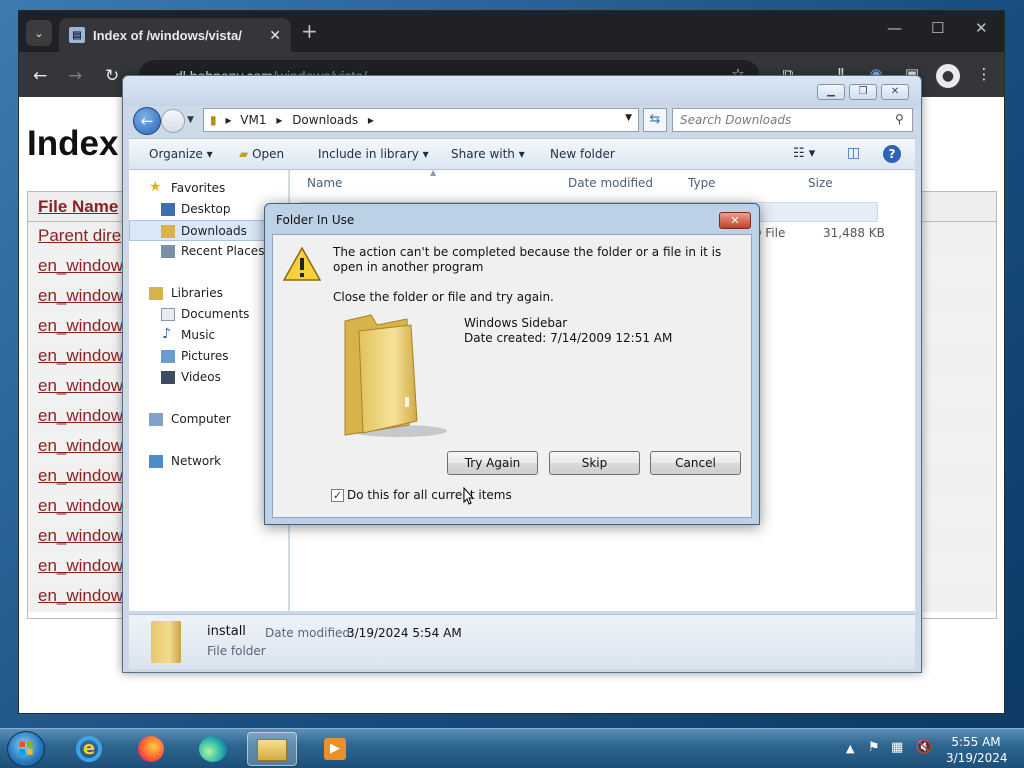  What do you see at coordinates (792, 120) in the screenshot?
I see `search-input: Search Downloads` at bounding box center [792, 120].